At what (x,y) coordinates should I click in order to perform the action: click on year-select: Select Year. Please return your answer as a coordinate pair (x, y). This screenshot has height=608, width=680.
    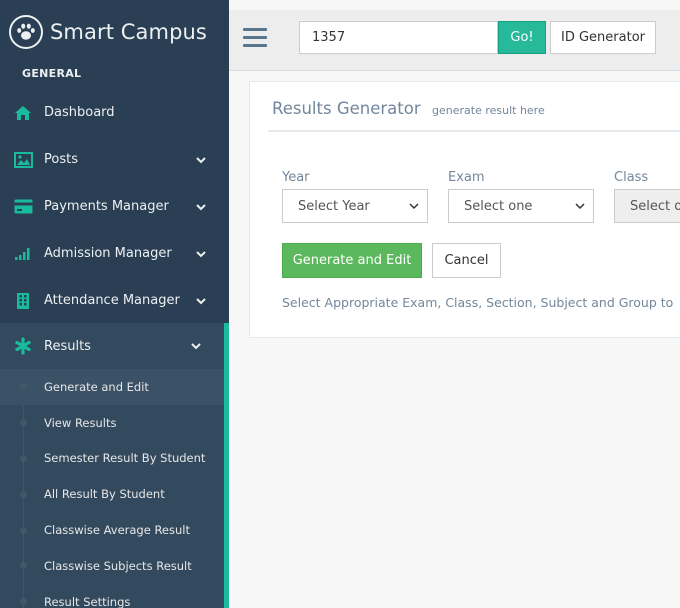
    Looking at the image, I should click on (355, 206).